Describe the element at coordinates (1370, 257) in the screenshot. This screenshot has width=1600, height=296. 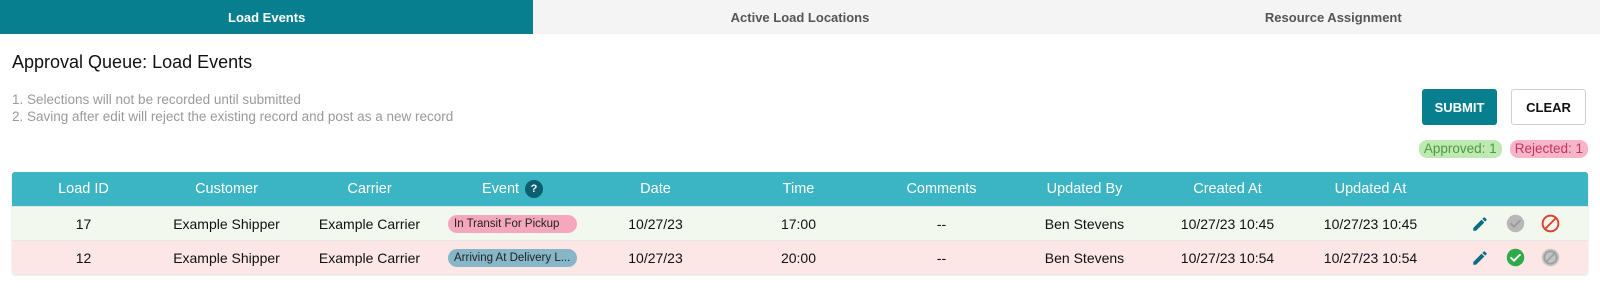
I see `cell-updated-at: 10/27/23 10:54` at that location.